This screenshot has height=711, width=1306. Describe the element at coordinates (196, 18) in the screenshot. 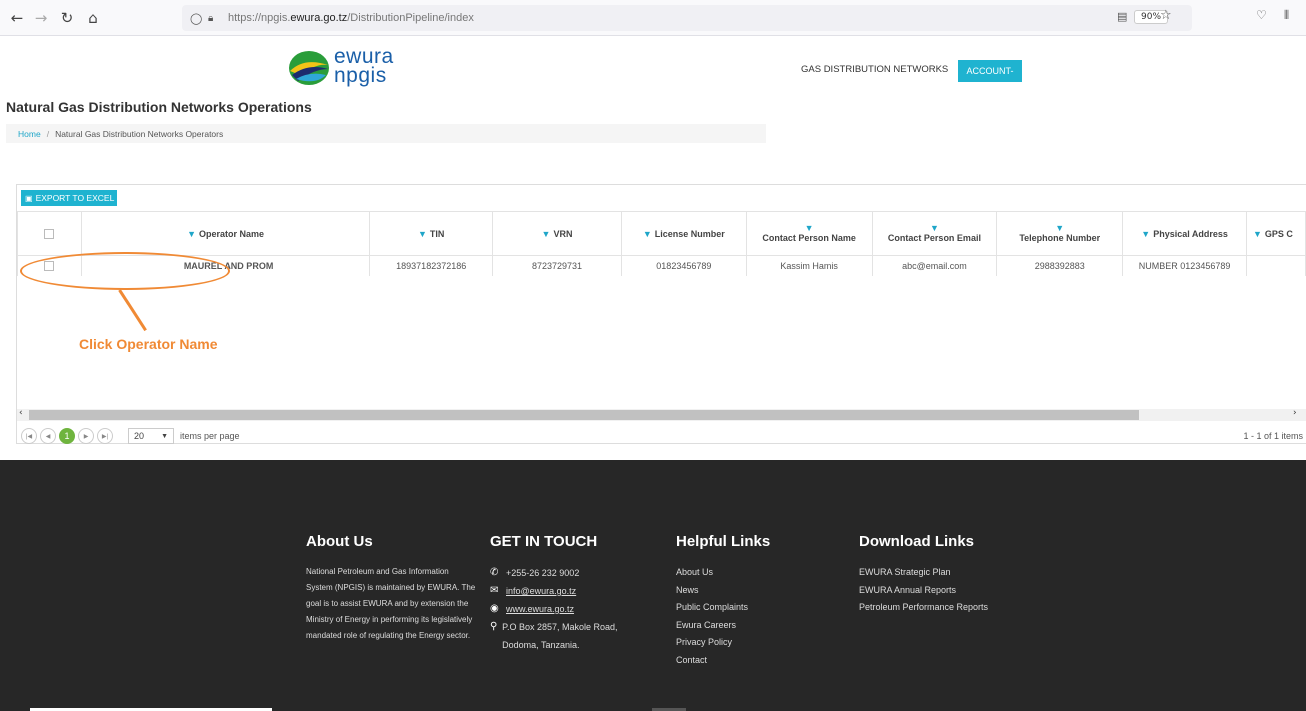

I see `shield-icon: ◯` at that location.